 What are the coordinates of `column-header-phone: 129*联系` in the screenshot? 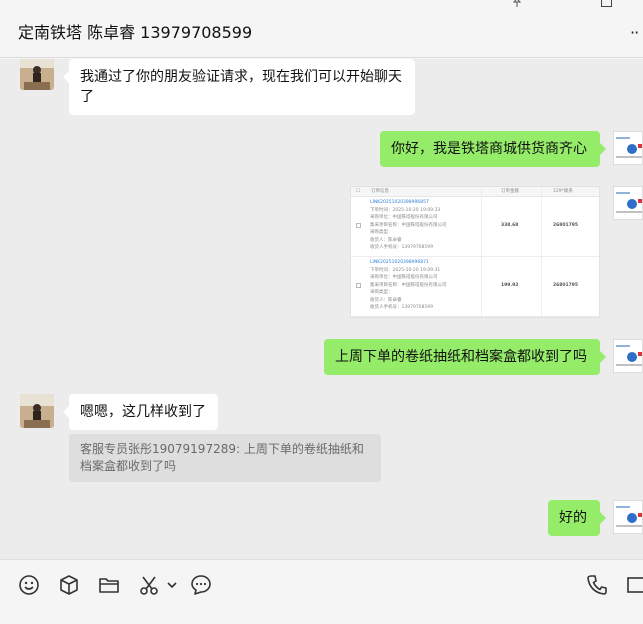 It's located at (563, 191).